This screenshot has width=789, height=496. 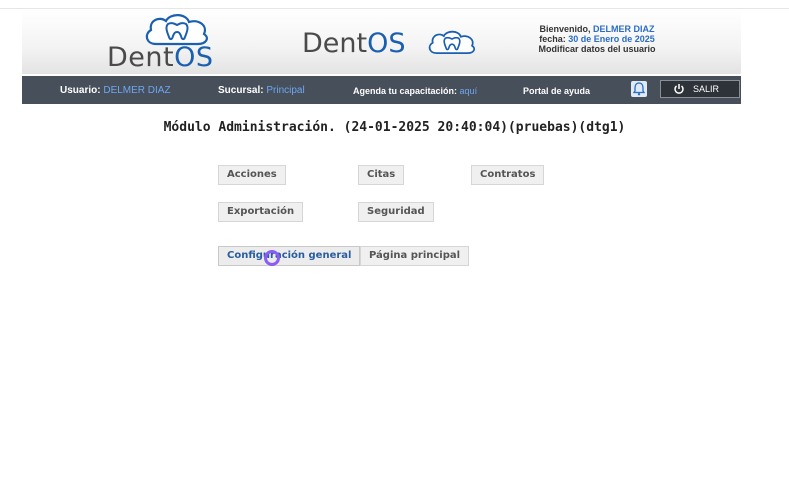 What do you see at coordinates (611, 39) in the screenshot?
I see `welcome-date: 30 de Enero de 2025` at bounding box center [611, 39].